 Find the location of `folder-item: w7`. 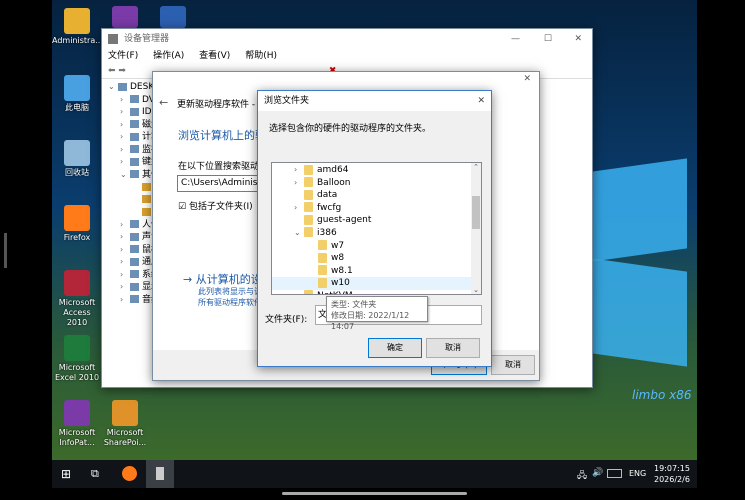

folder-item: w7 is located at coordinates (376, 246).